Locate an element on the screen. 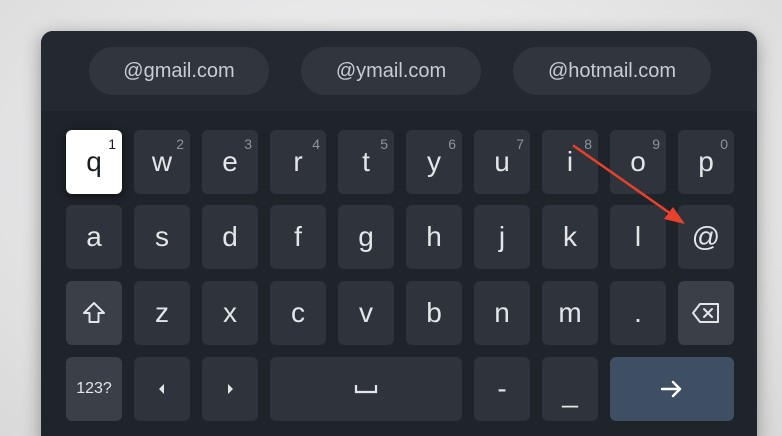 The width and height of the screenshot is (782, 436). shift-icon is located at coordinates (94, 312).